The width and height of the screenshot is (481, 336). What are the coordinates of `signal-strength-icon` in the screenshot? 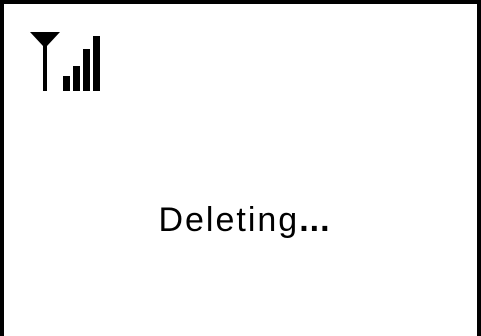 It's located at (75, 62).